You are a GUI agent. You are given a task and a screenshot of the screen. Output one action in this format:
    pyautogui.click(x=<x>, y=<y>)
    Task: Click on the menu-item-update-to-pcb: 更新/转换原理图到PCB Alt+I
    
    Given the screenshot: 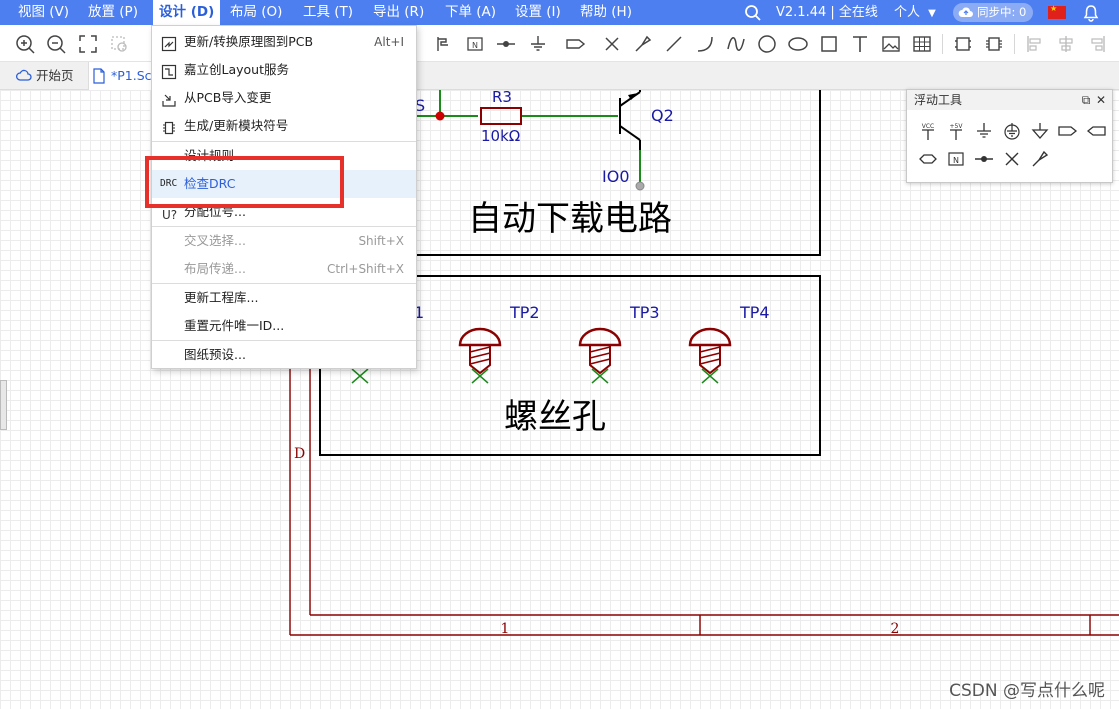 What is the action you would take?
    pyautogui.click(x=284, y=42)
    